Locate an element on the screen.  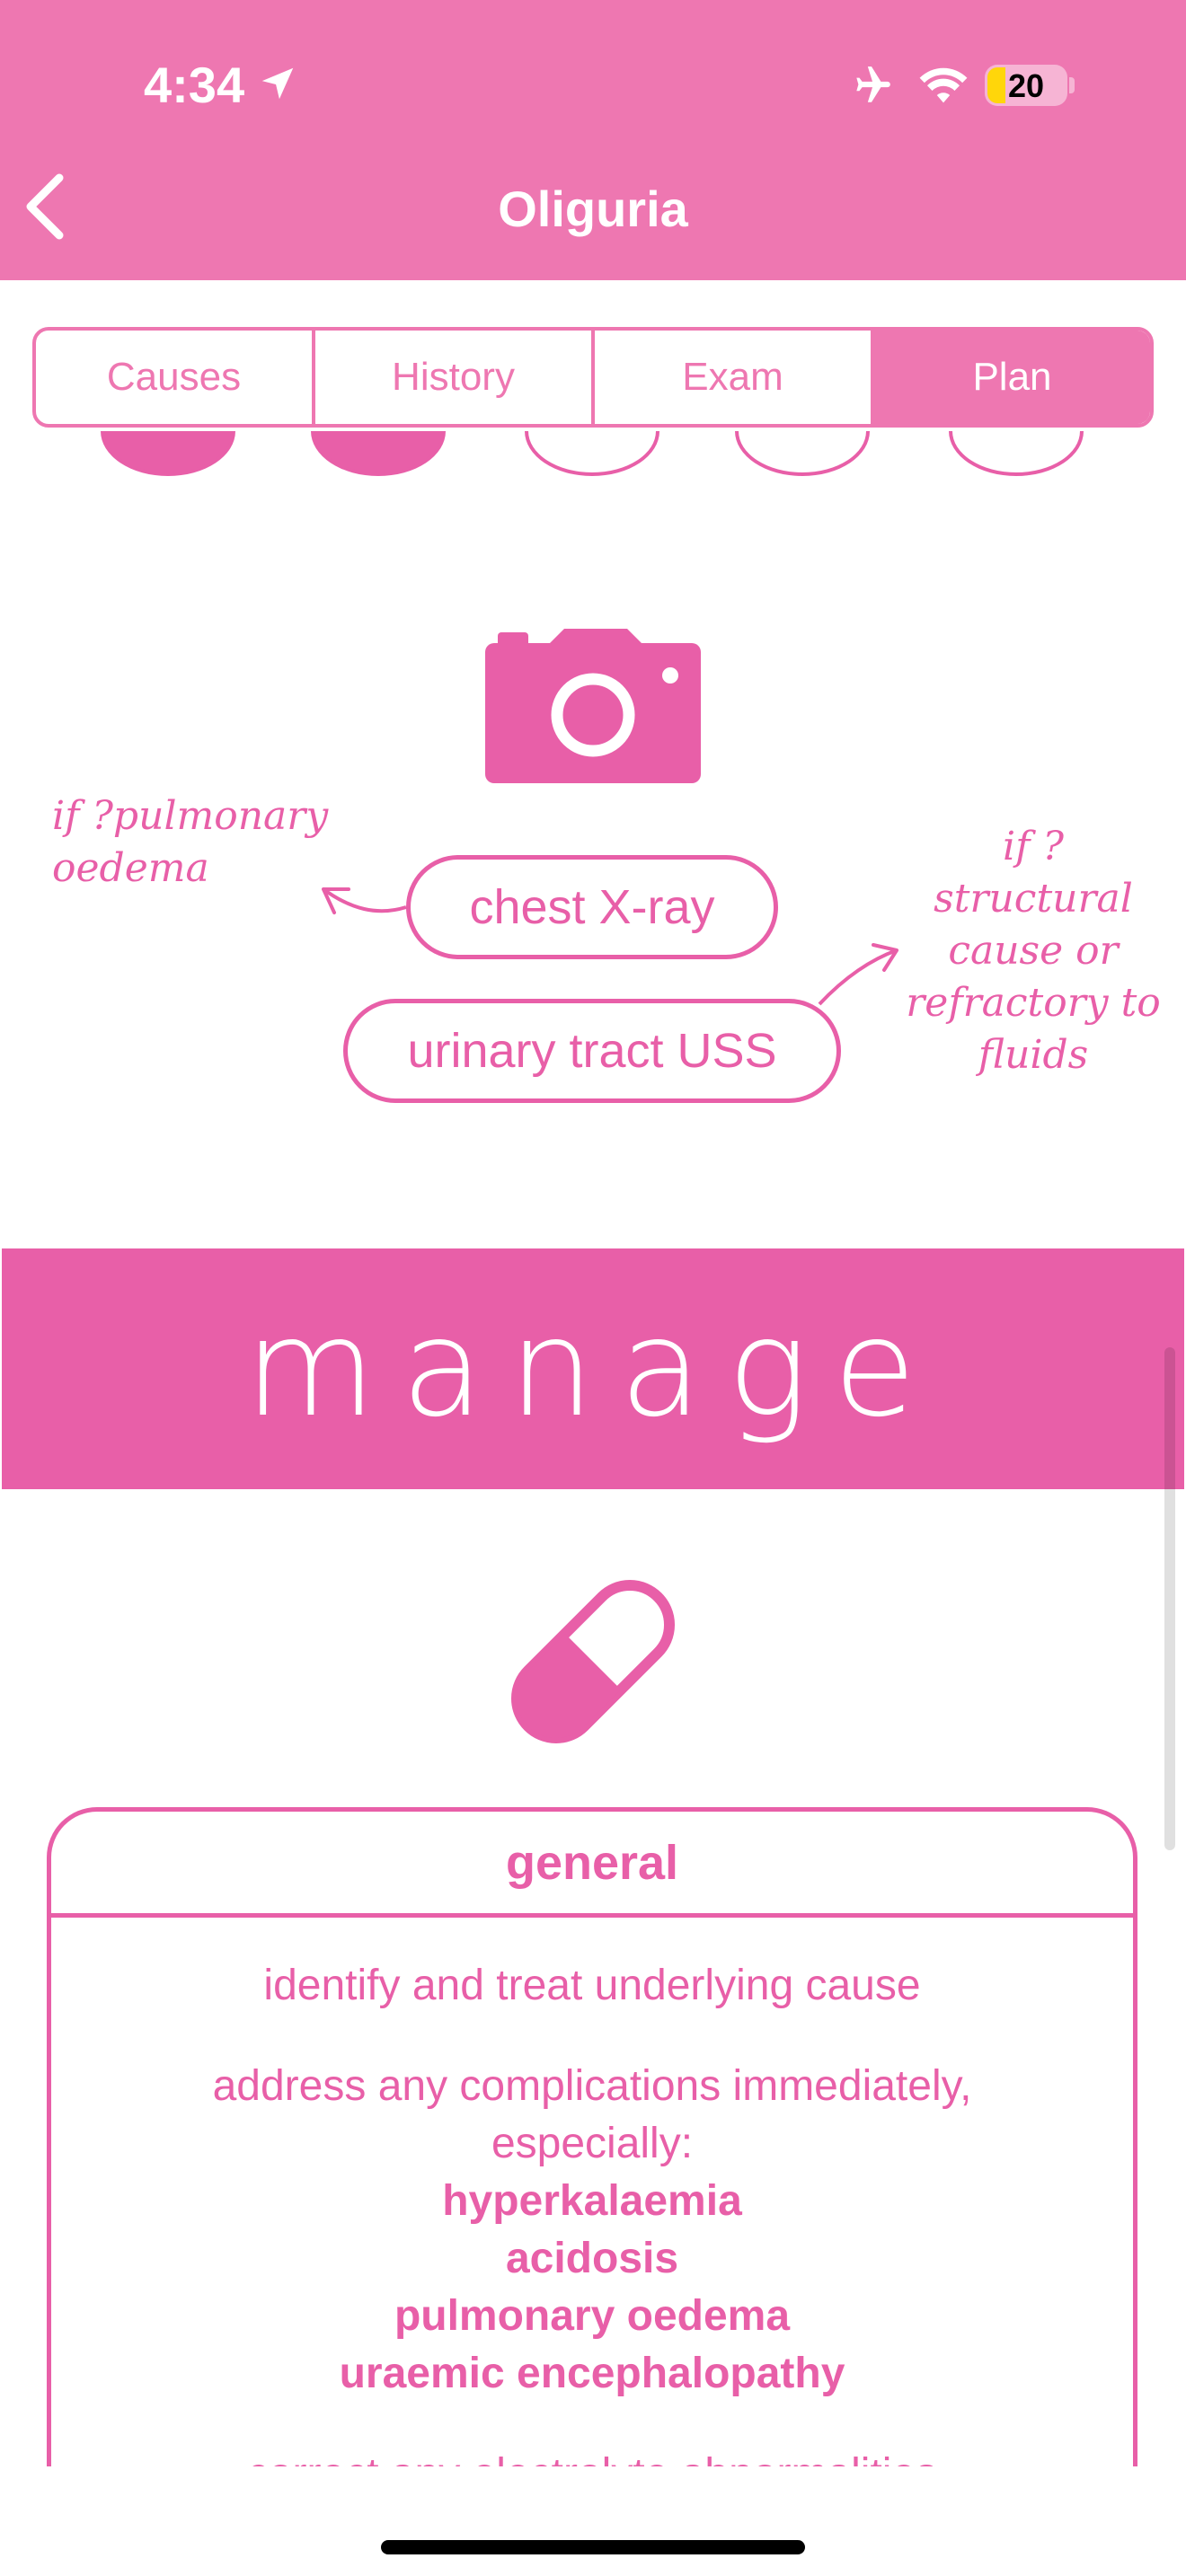
chest-xray-pill: chest X-ray is located at coordinates (592, 907).